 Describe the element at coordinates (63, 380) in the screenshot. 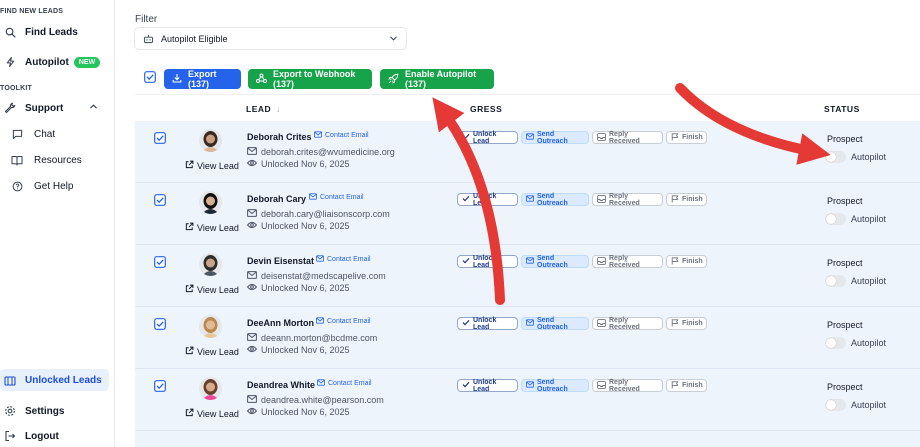

I see `sidebar-item-label: Unlocked Leads` at that location.